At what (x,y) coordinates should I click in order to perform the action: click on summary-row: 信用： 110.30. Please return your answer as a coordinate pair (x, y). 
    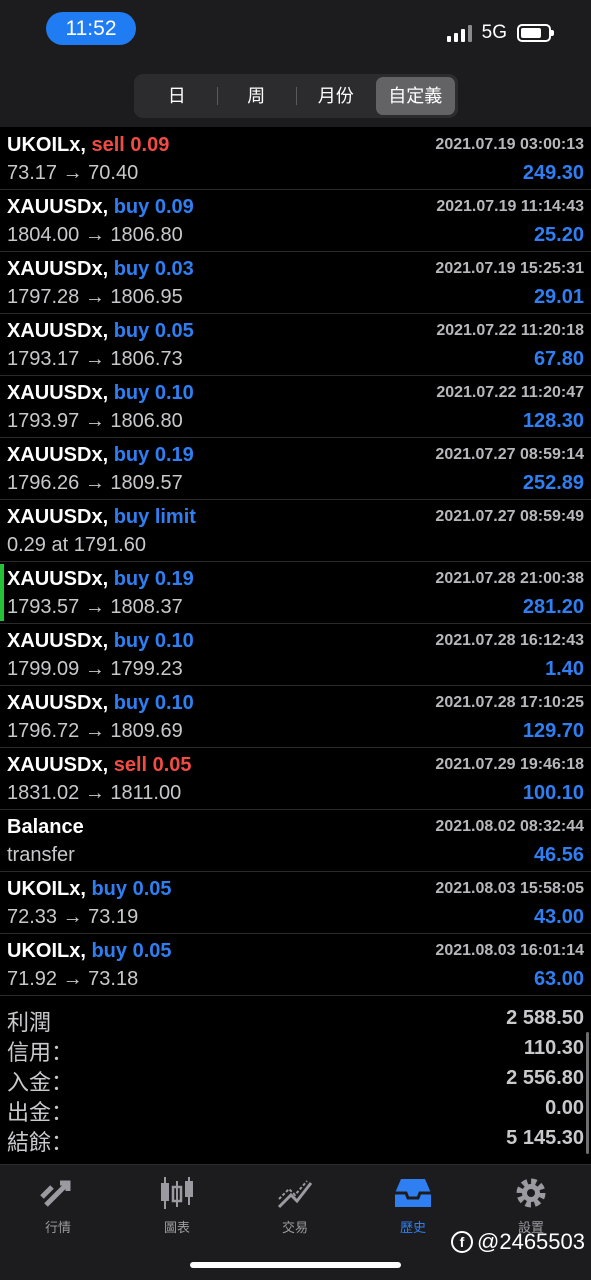
    Looking at the image, I should click on (295, 1050).